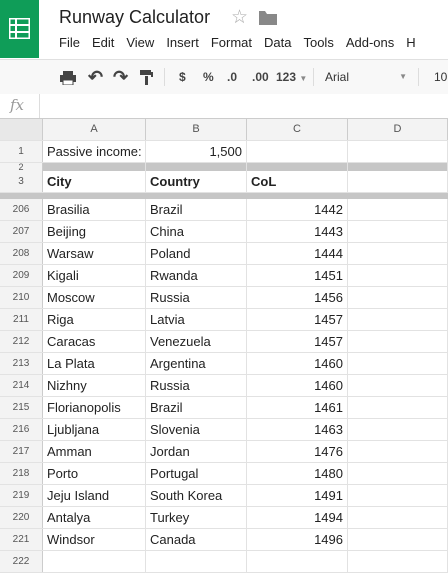 The width and height of the screenshot is (448, 573). Describe the element at coordinates (277, 42) in the screenshot. I see `menu-item: Data` at that location.